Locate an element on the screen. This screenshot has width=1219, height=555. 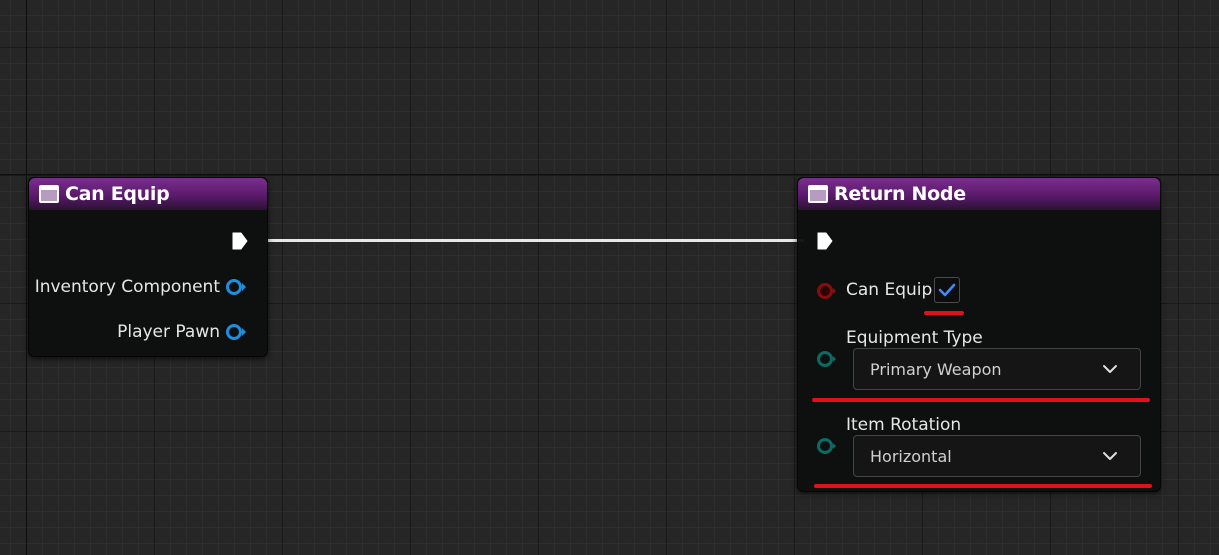
equipment-type-value: Primary Weapon is located at coordinates (936, 369).